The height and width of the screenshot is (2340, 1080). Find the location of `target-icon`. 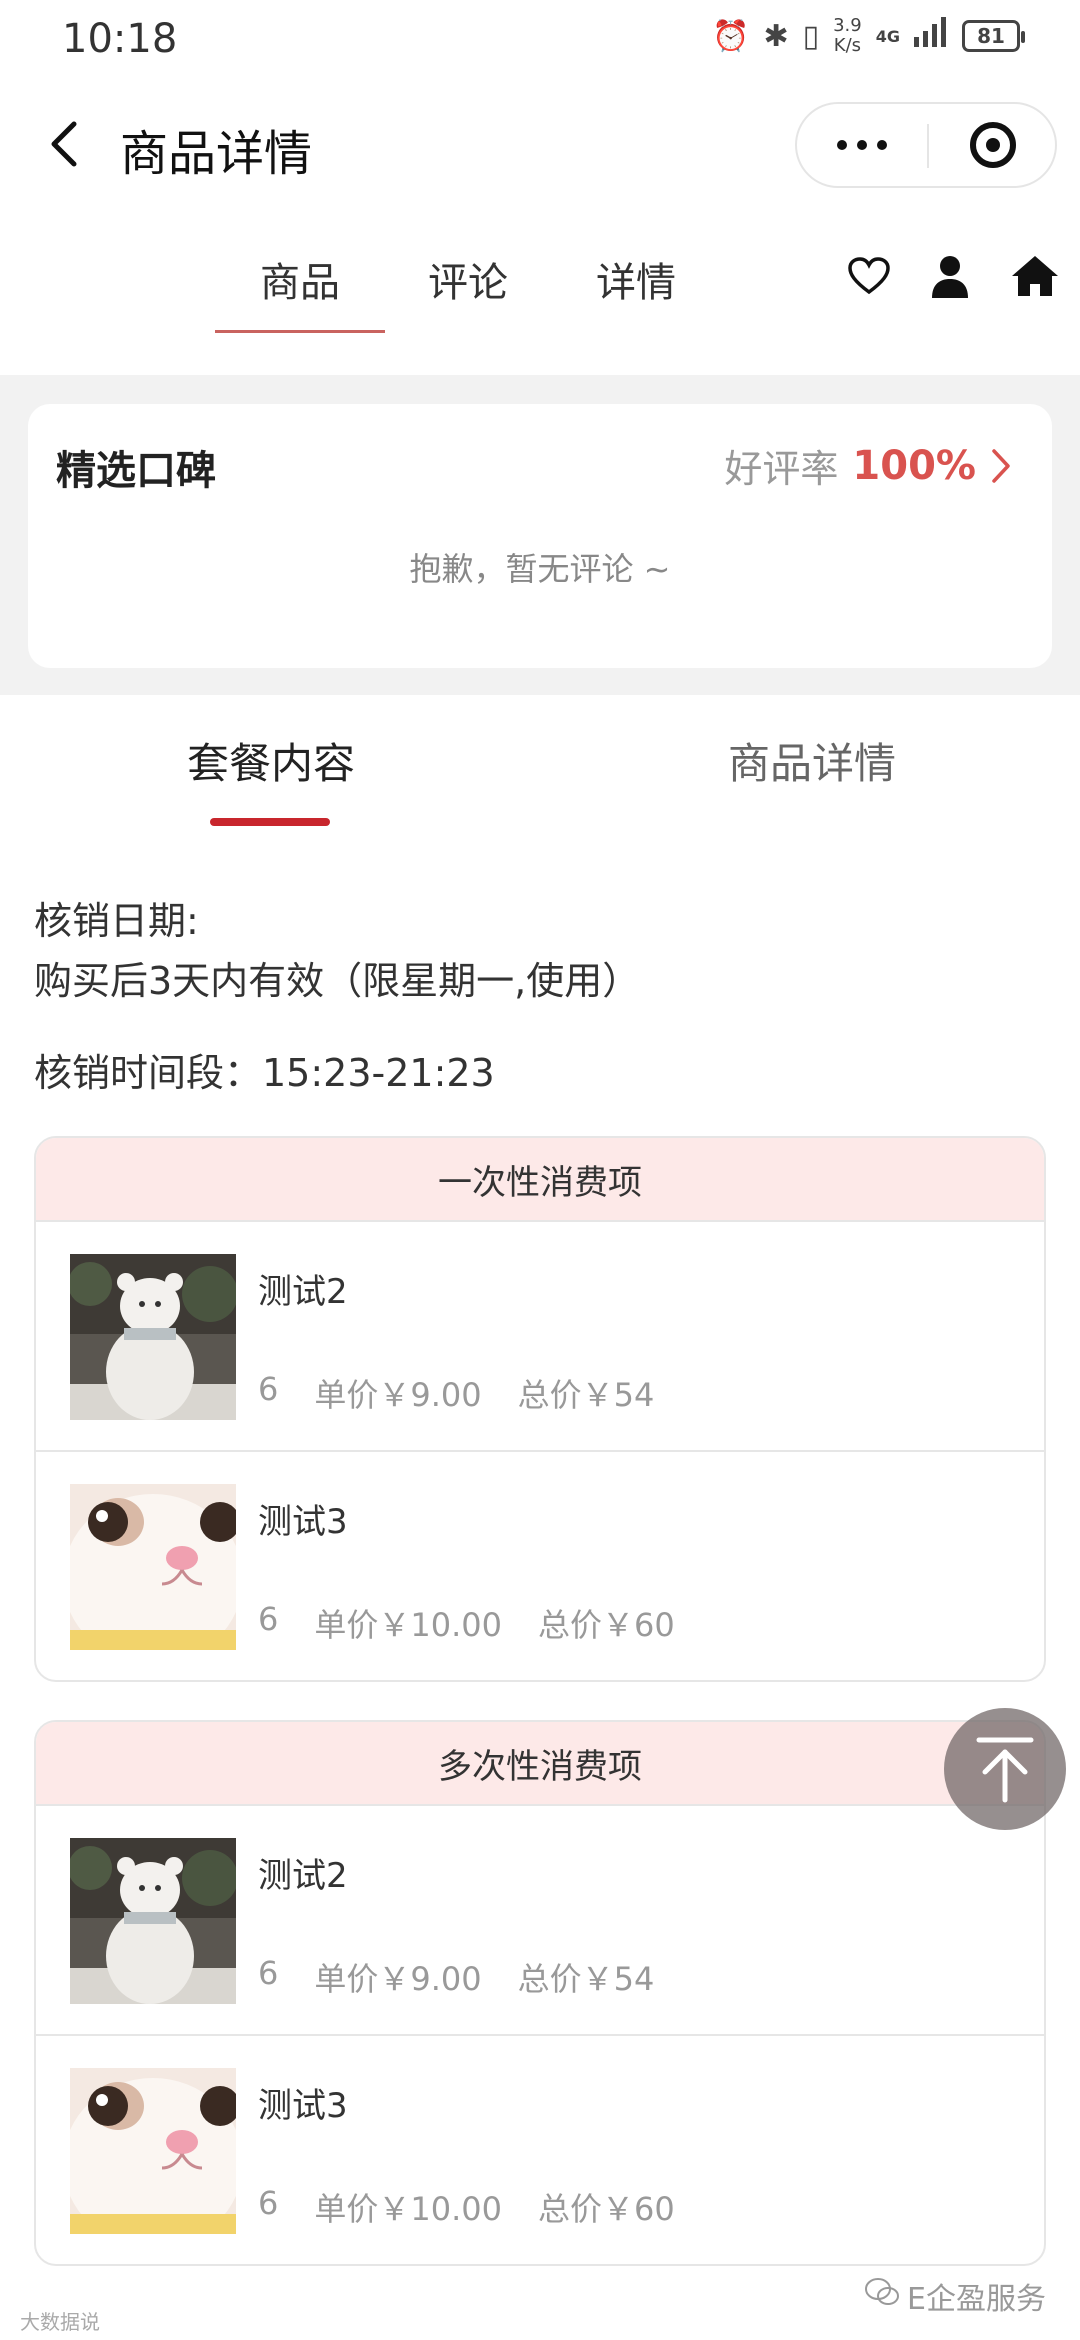

target-icon is located at coordinates (993, 145).